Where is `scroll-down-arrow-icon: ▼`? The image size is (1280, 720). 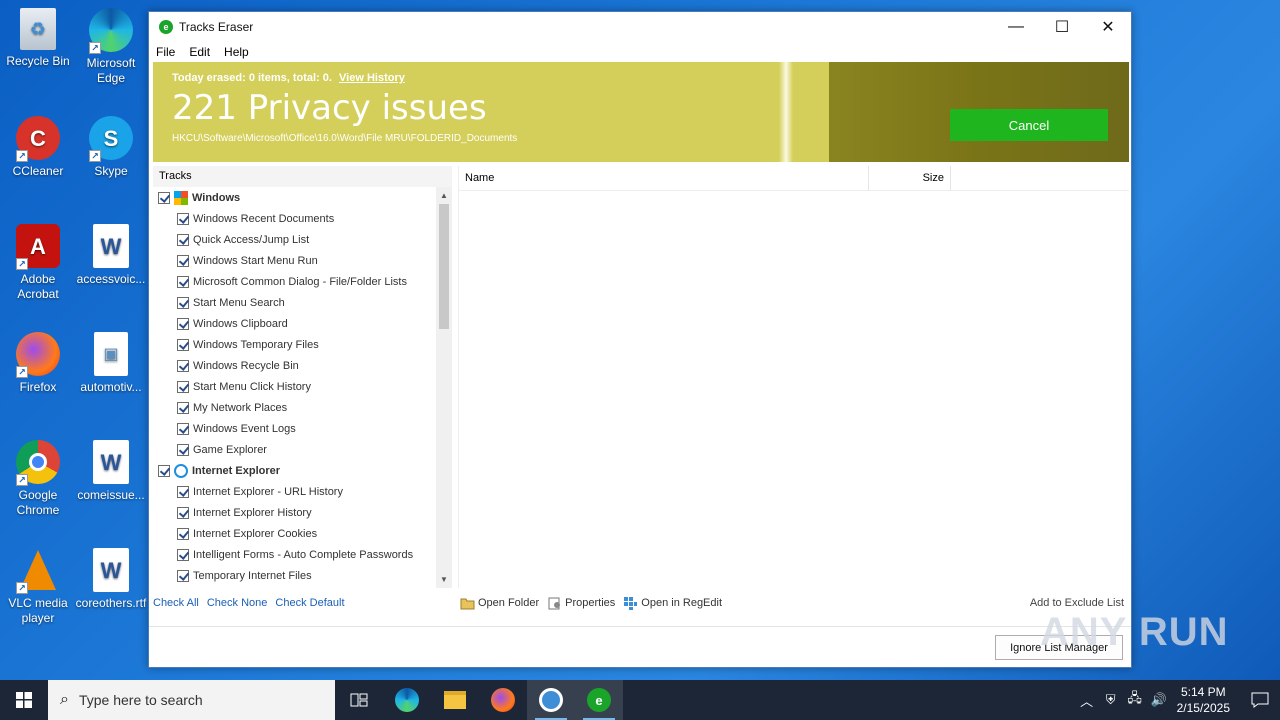 scroll-down-arrow-icon: ▼ is located at coordinates (444, 579).